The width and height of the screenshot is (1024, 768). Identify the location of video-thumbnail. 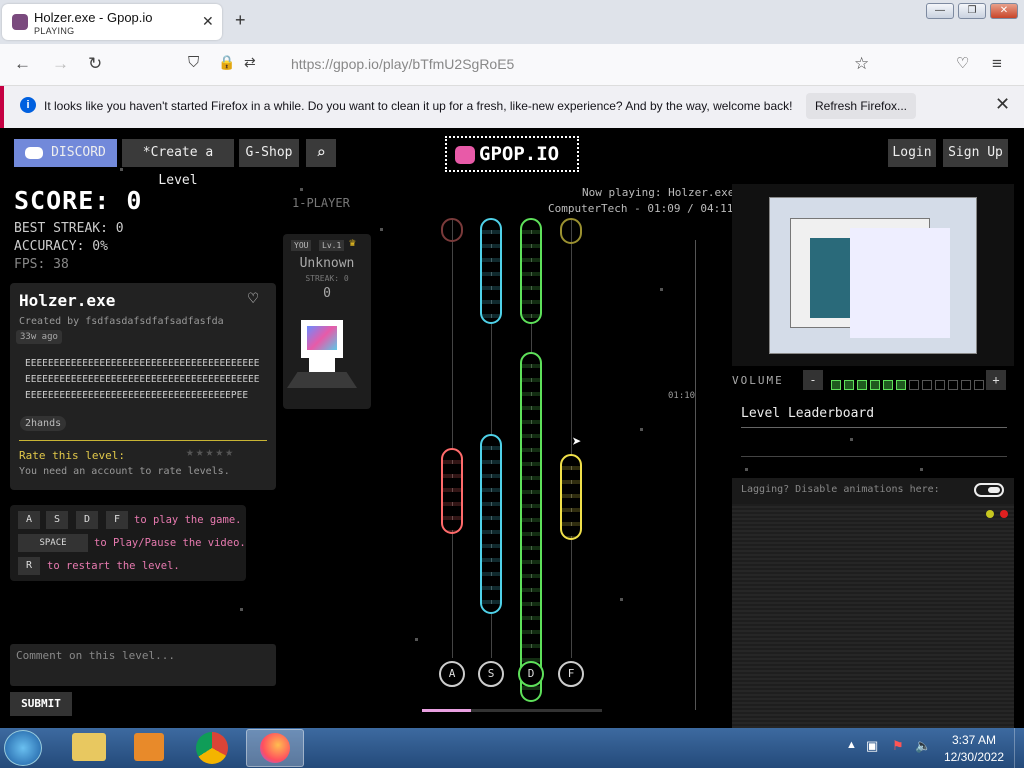
(873, 275).